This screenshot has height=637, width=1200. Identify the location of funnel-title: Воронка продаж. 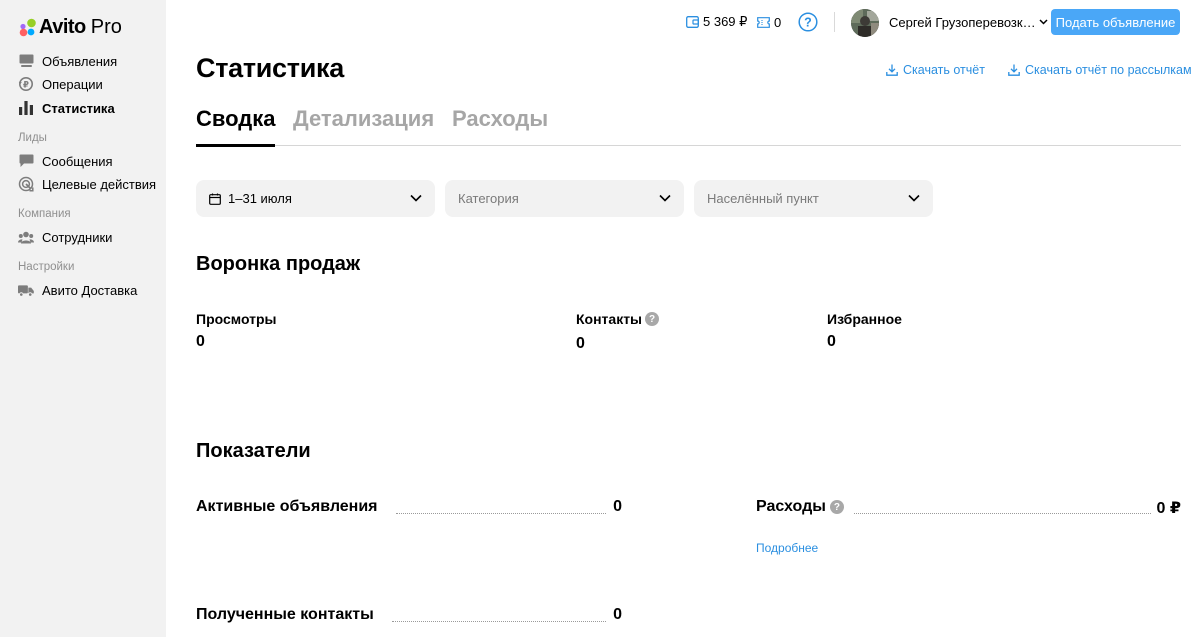
(278, 264).